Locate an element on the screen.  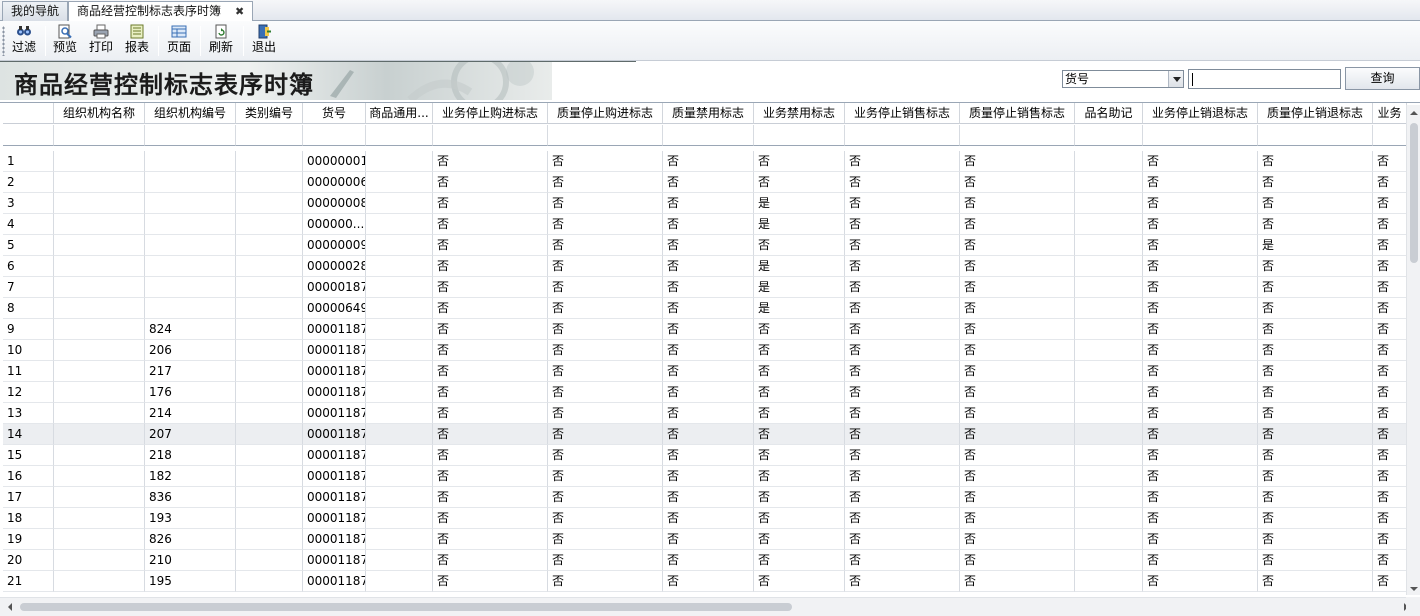
table-cell: 206 is located at coordinates (190, 350).